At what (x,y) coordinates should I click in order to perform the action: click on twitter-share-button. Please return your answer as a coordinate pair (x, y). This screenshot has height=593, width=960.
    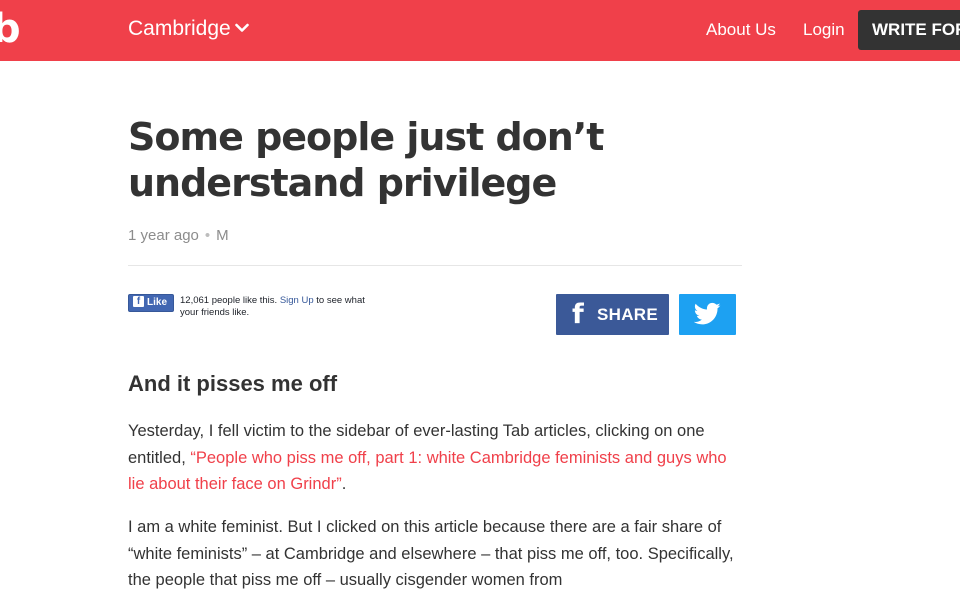
    Looking at the image, I should click on (707, 314).